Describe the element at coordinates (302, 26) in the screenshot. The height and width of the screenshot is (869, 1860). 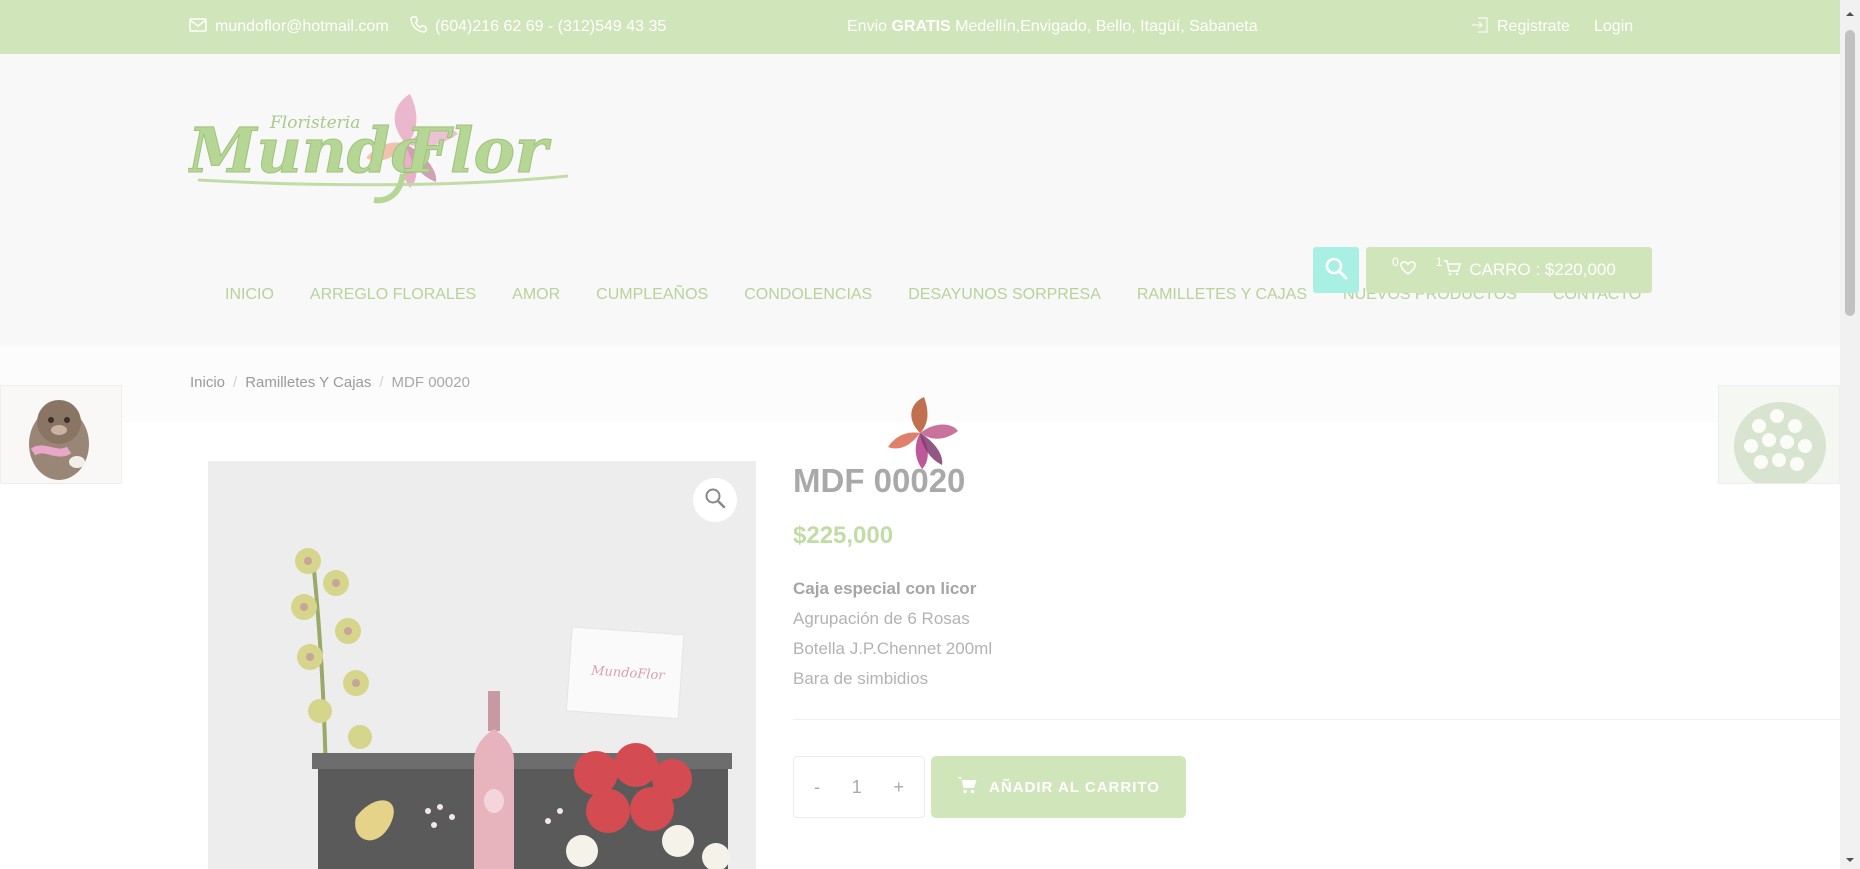
I see `contact-email-text: mundoflor@hotmail.com` at that location.